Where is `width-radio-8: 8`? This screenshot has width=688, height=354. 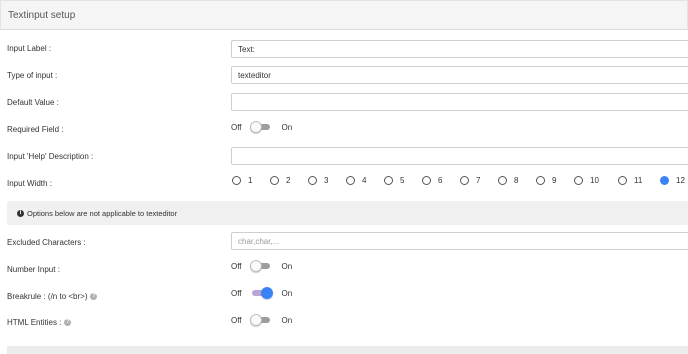
width-radio-8: 8 is located at coordinates (508, 180).